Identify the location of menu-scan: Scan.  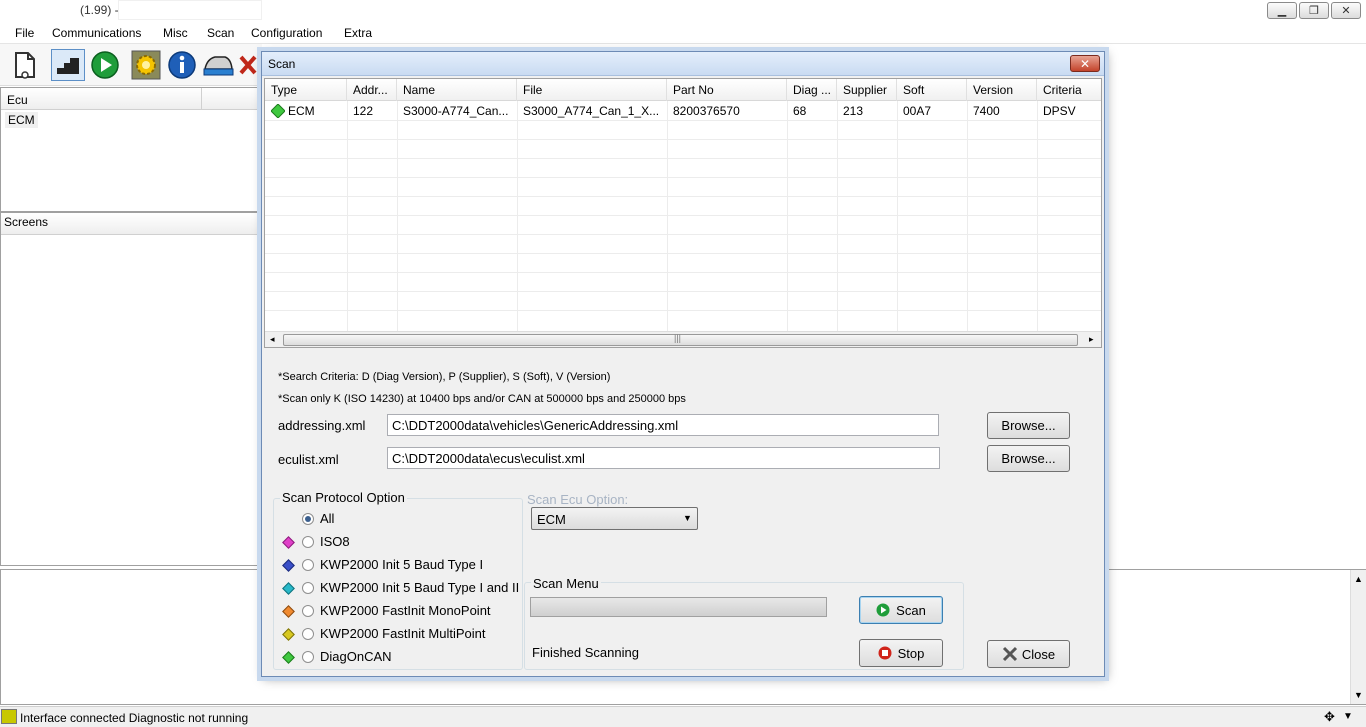
(220, 33).